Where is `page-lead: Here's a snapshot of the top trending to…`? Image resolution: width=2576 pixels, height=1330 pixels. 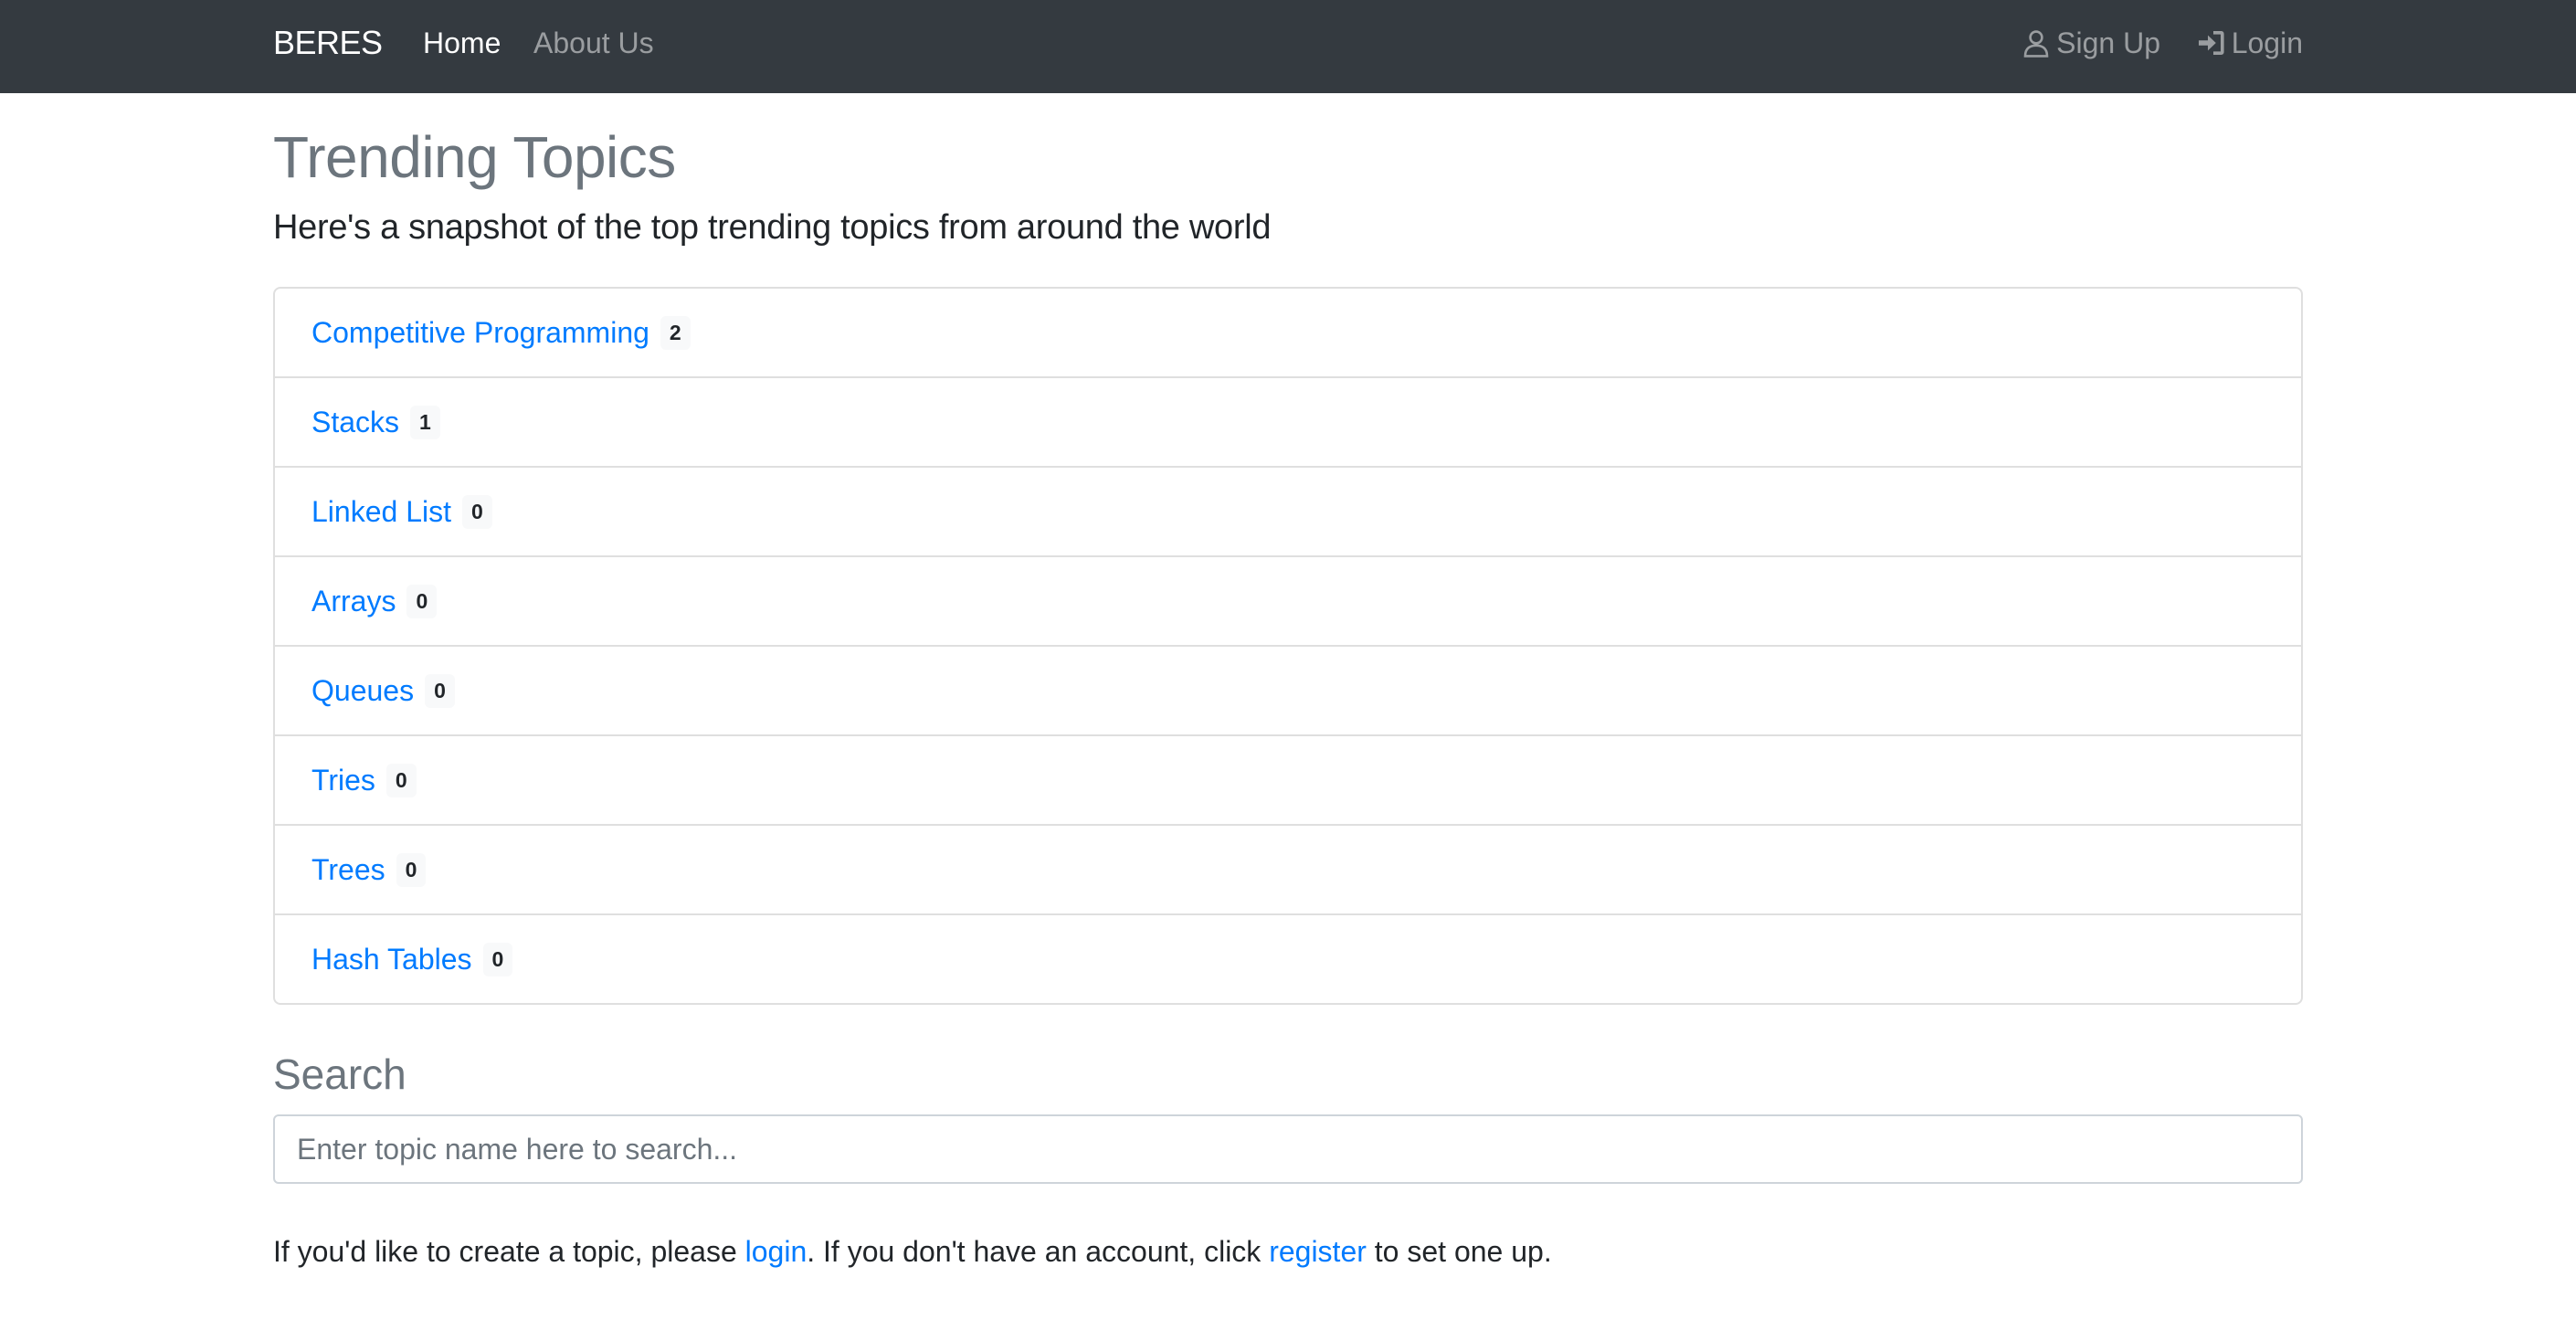 page-lead: Here's a snapshot of the top trending to… is located at coordinates (772, 228).